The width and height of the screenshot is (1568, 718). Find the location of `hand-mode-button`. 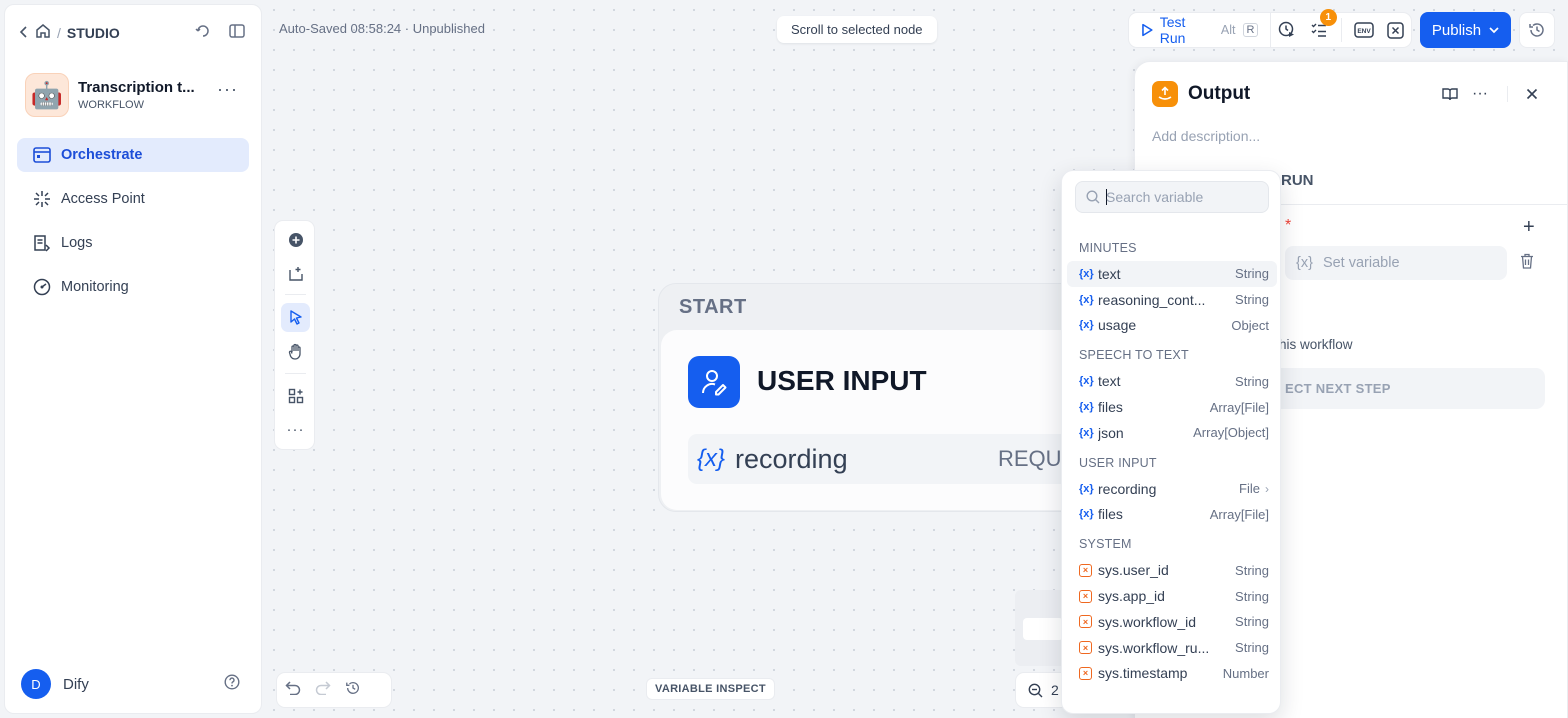

hand-mode-button is located at coordinates (295, 351).